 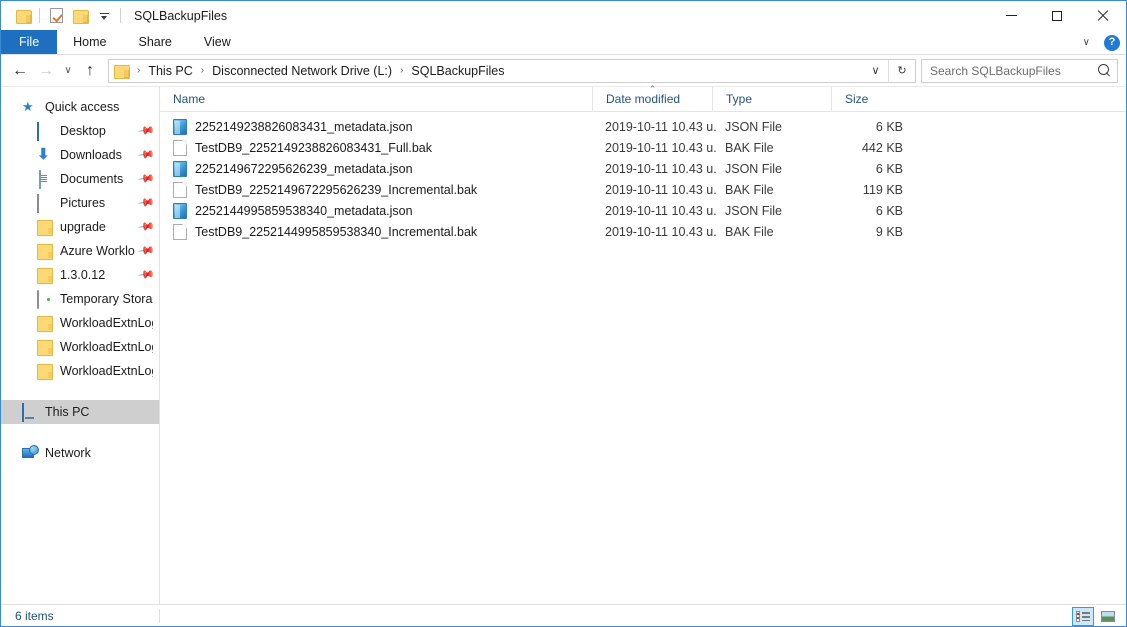 I want to click on back-button: ←, so click(x=20, y=71).